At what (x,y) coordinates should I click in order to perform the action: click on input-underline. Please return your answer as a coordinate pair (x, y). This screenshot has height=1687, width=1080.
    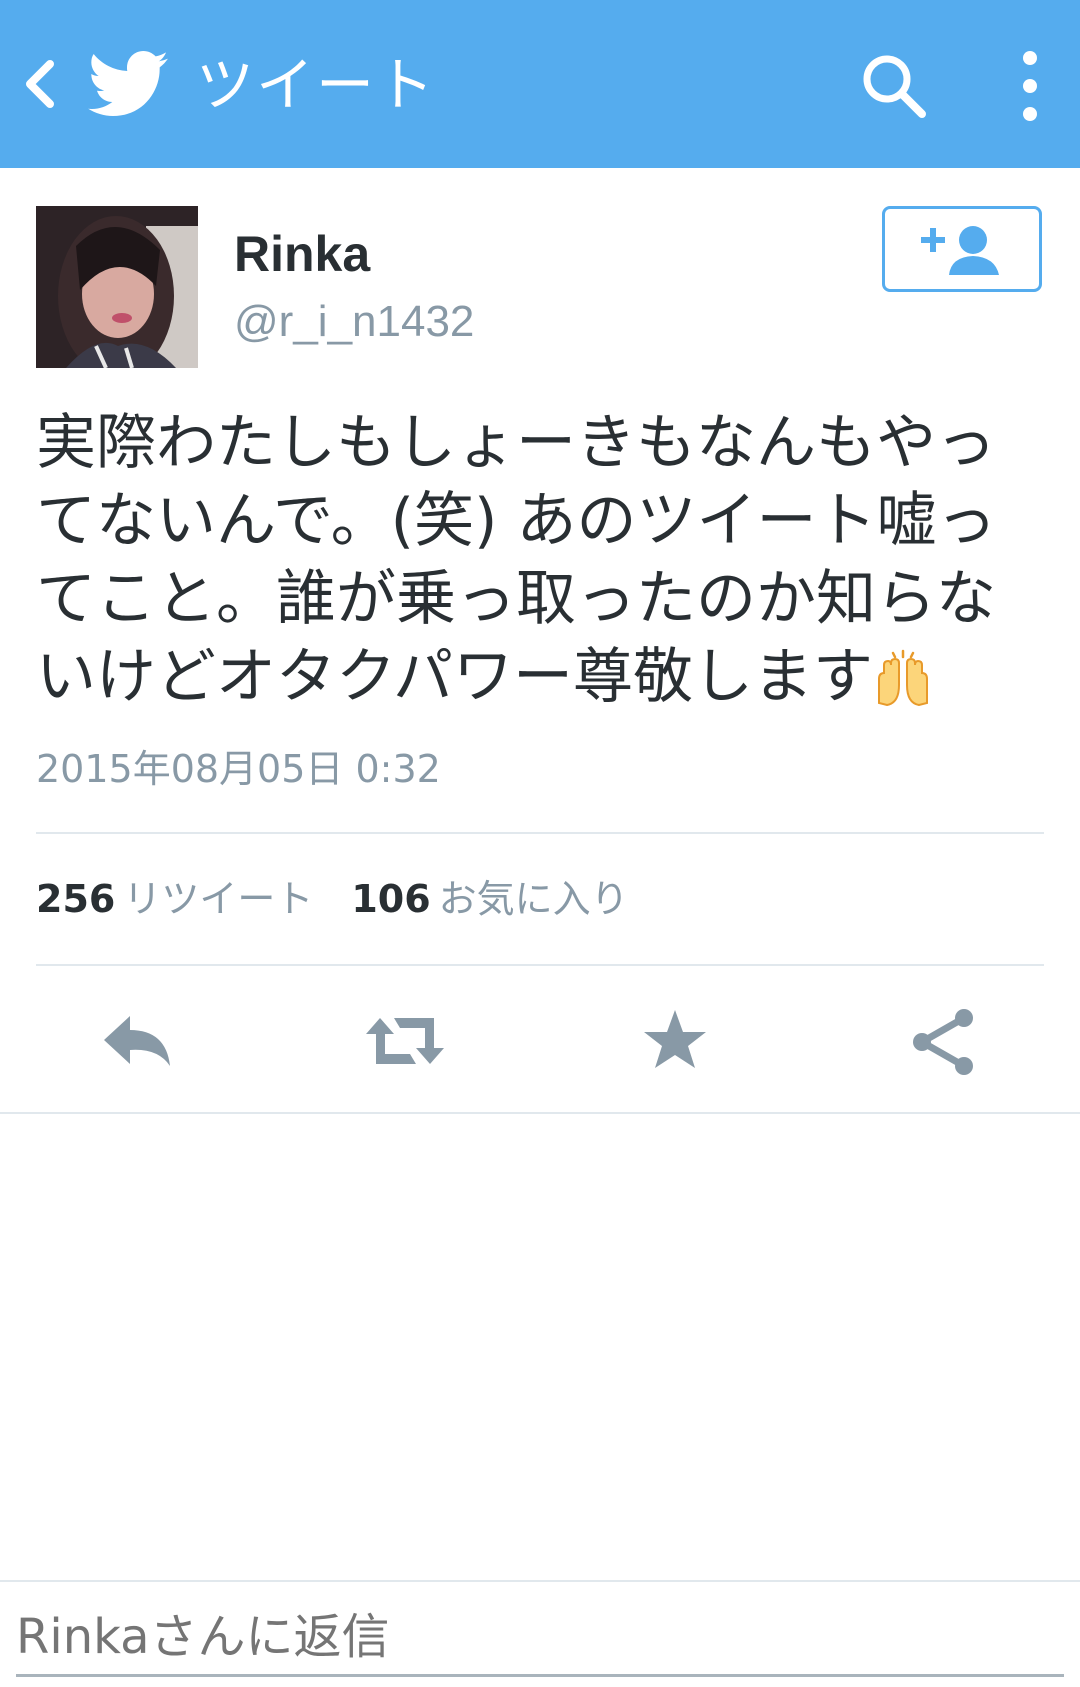
    Looking at the image, I should click on (540, 1675).